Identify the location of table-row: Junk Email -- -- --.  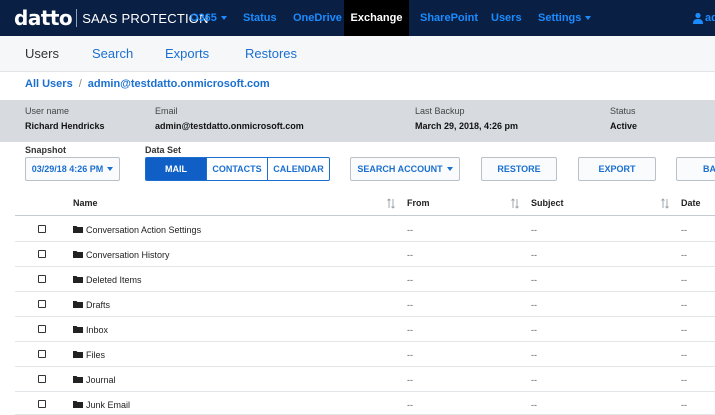
(365, 403).